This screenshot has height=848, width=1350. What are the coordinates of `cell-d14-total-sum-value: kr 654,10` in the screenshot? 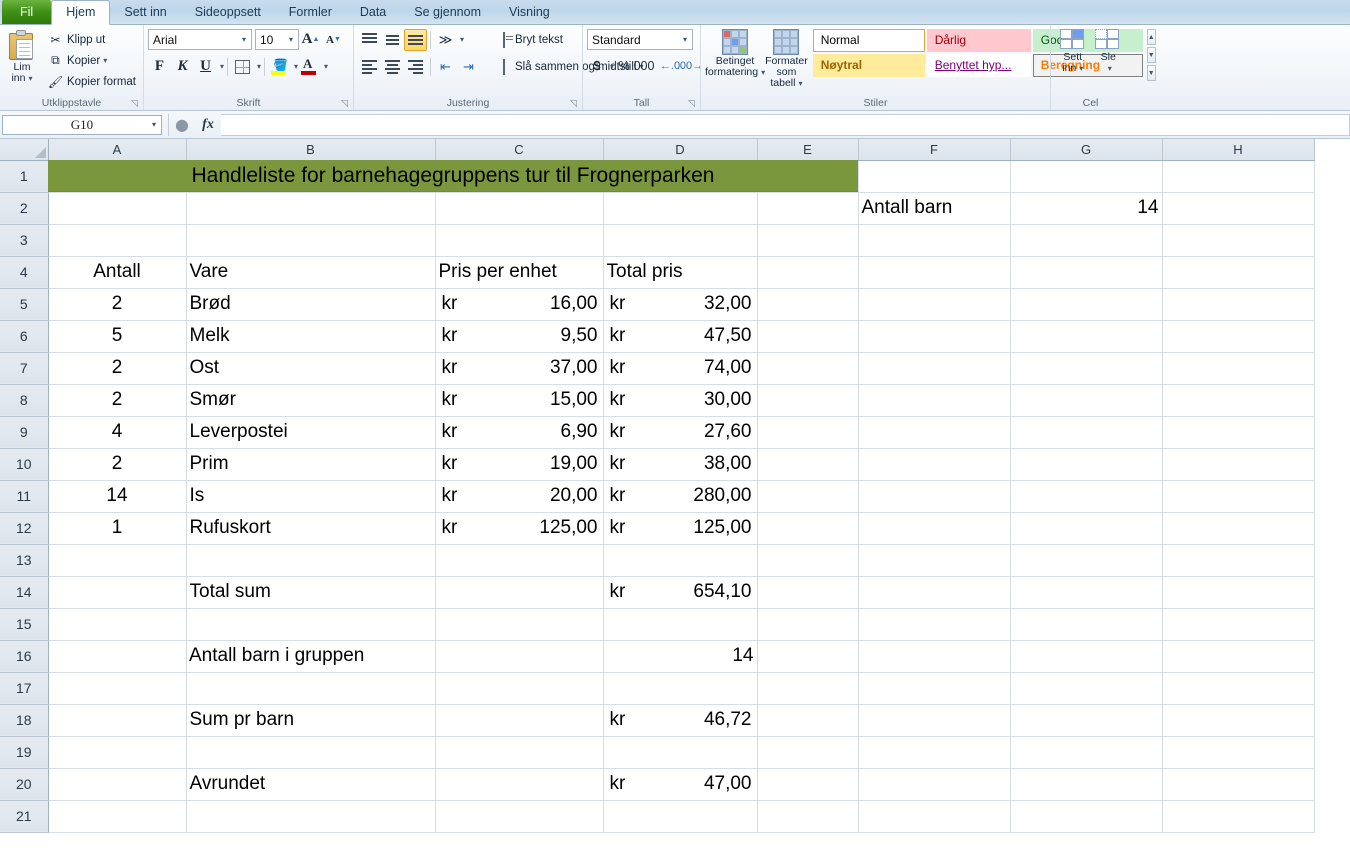 It's located at (680, 592).